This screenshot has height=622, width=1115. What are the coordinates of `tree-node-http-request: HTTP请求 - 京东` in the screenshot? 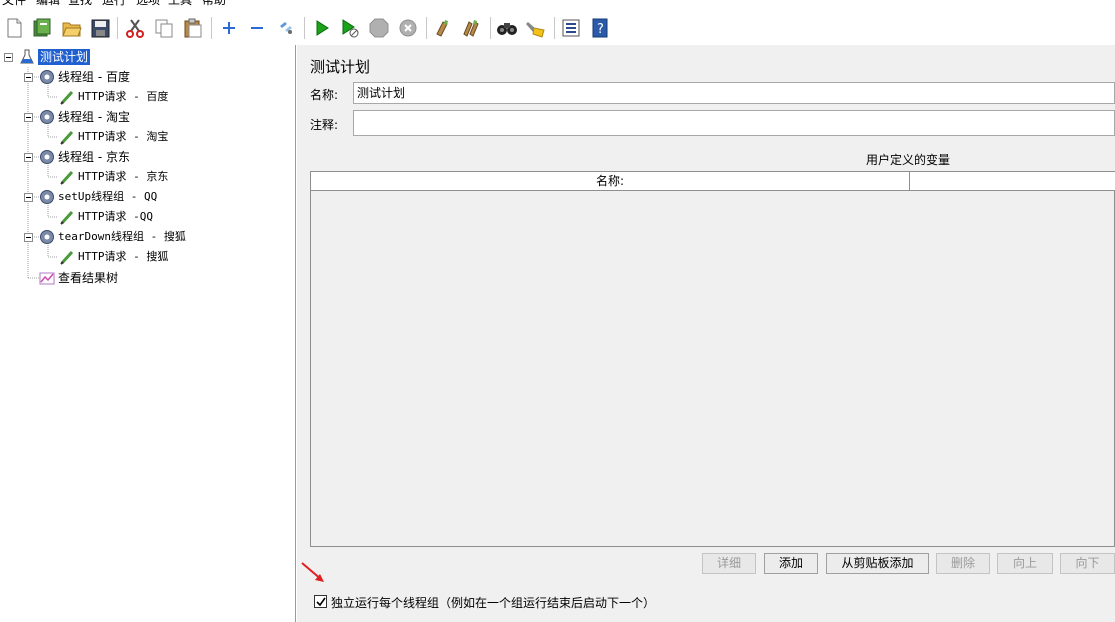 It's located at (113, 177).